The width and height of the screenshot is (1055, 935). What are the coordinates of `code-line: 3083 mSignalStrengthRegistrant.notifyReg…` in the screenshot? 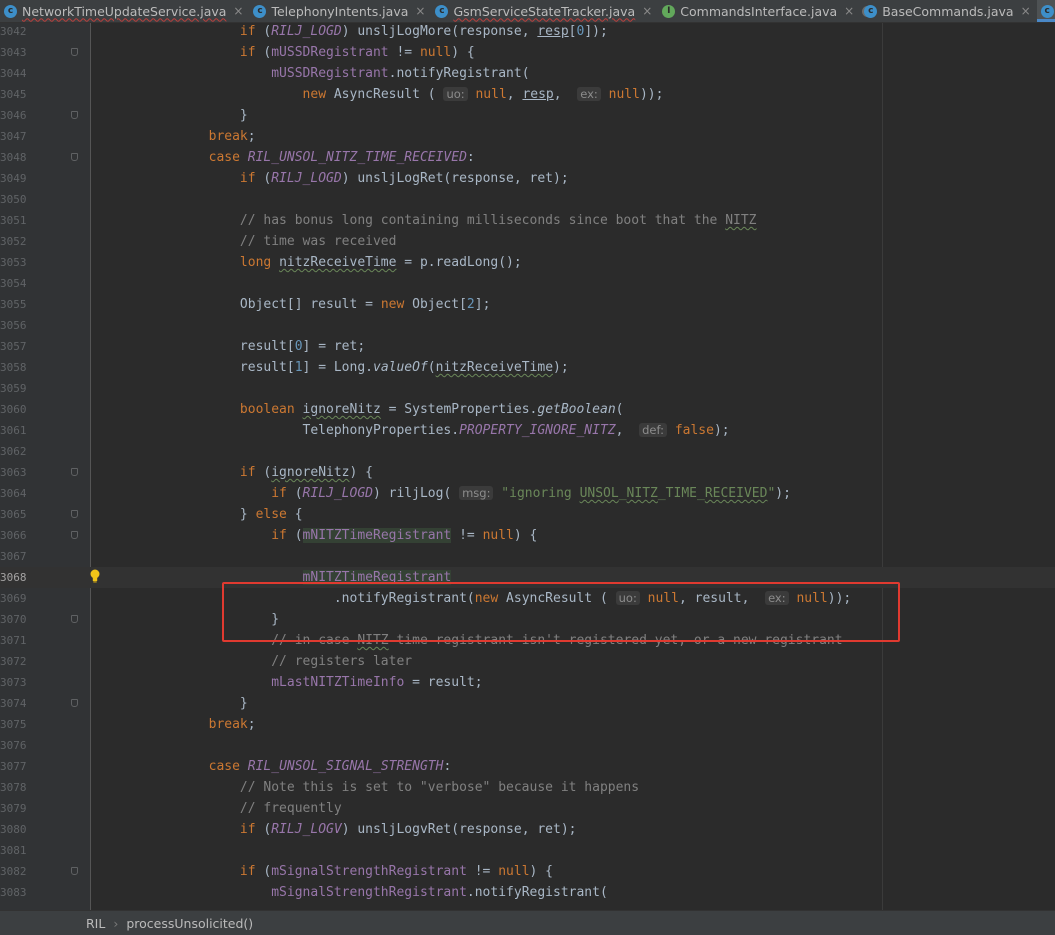 It's located at (527, 892).